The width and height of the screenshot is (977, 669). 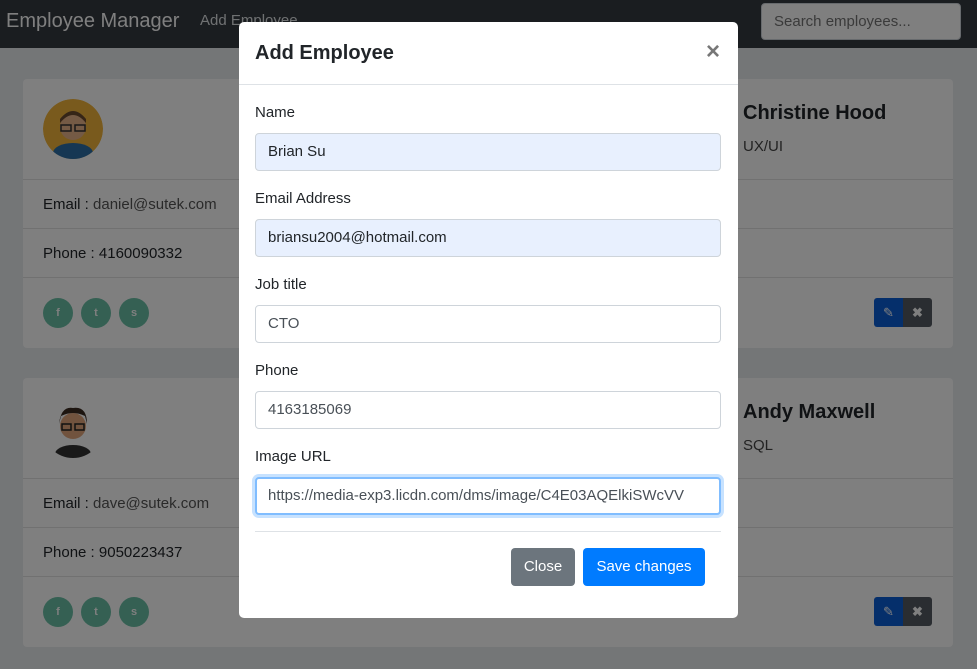 I want to click on email-input: briansu2004@hotmail.com, so click(x=488, y=238).